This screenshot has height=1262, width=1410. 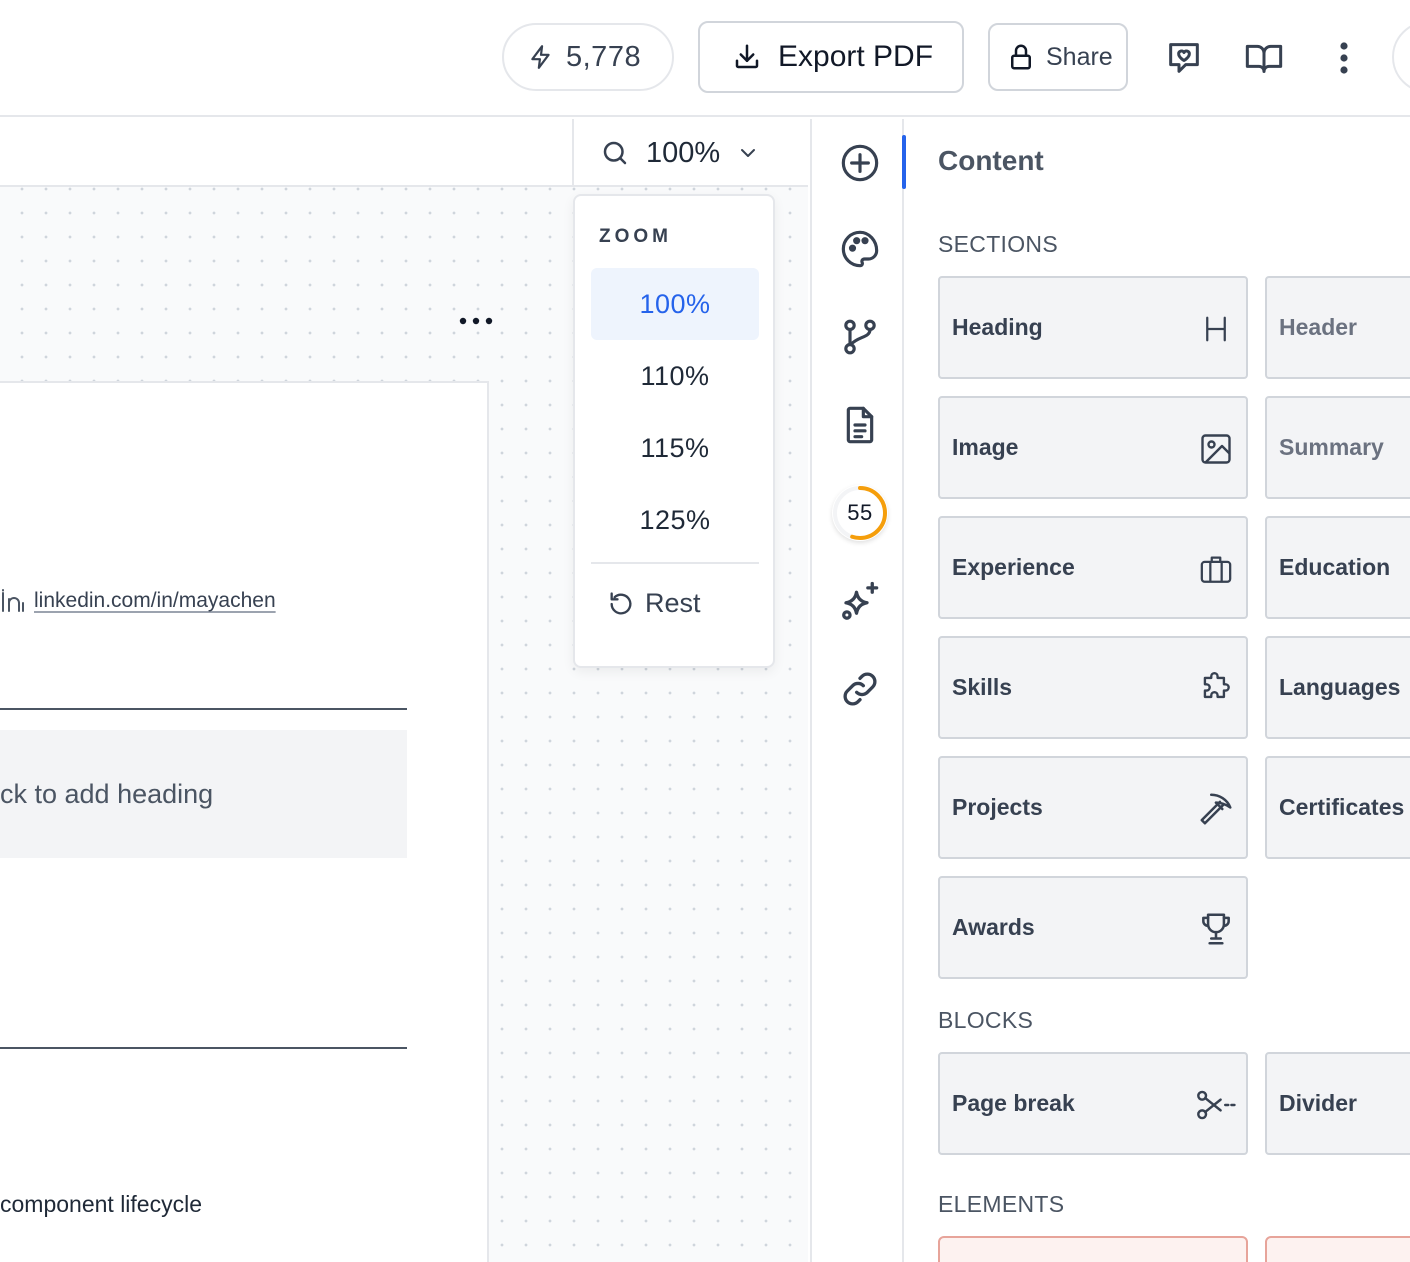 I want to click on heading-placeholder-text: ck to add heading, so click(x=107, y=793).